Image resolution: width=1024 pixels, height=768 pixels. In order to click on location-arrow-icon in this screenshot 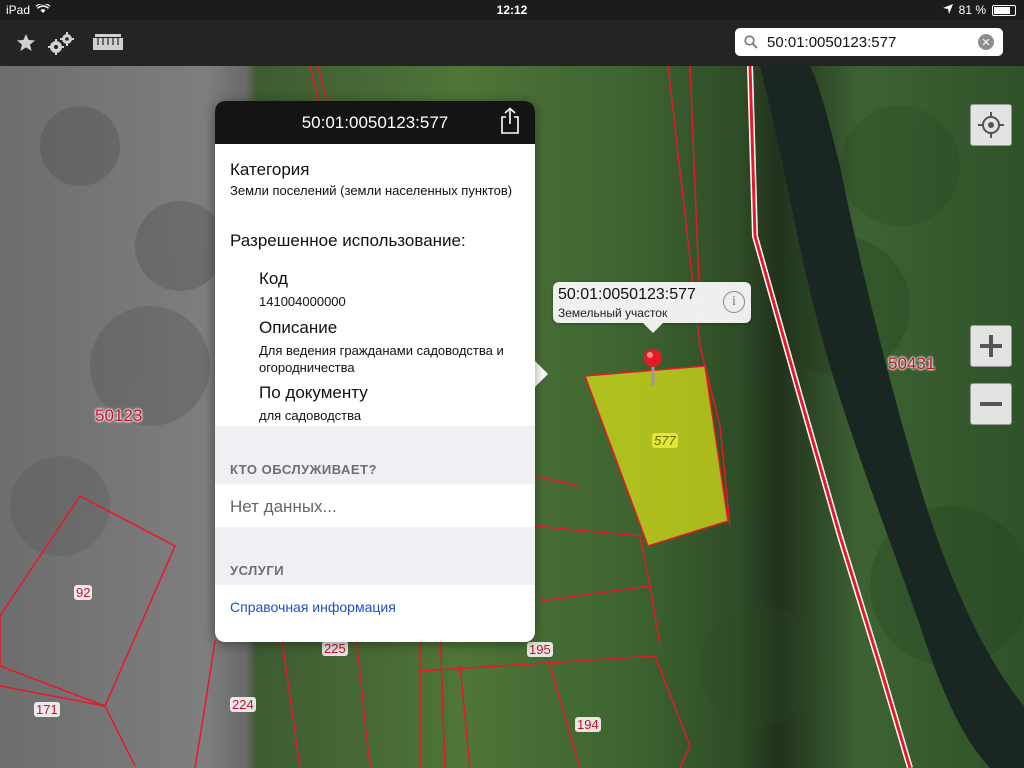, I will do `click(947, 10)`.